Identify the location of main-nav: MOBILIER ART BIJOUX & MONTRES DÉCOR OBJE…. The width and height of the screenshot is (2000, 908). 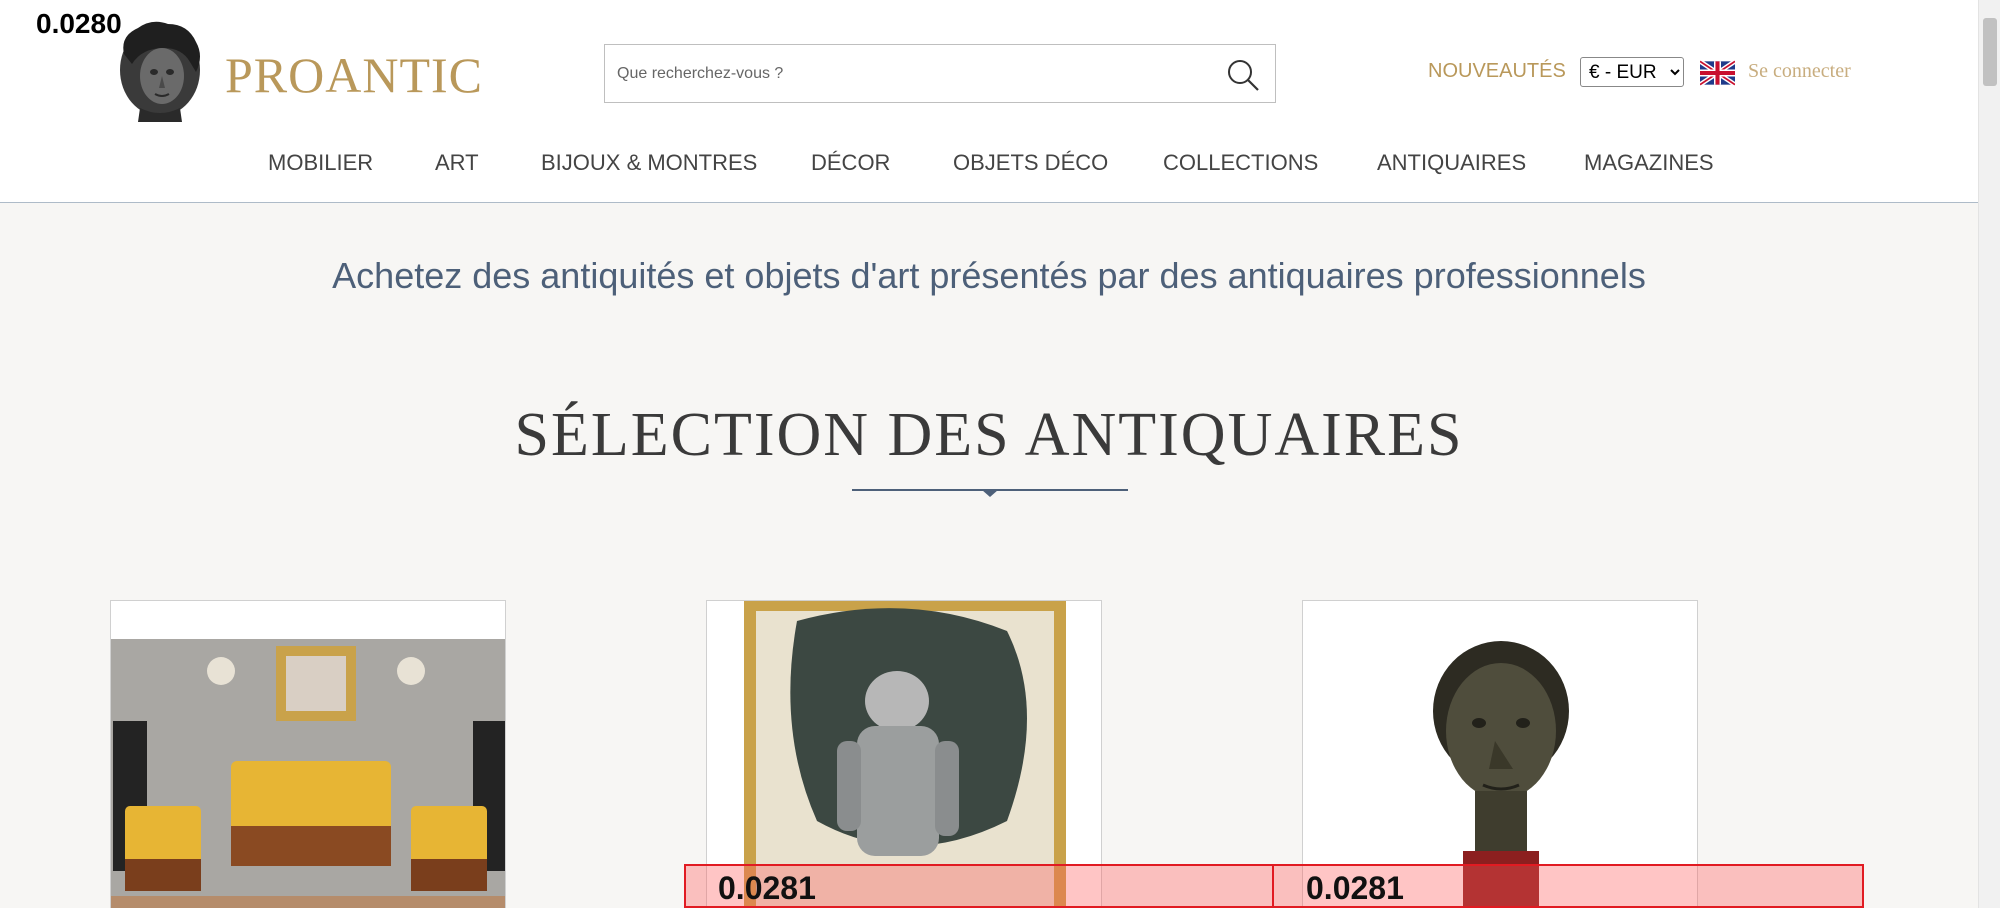
(989, 165).